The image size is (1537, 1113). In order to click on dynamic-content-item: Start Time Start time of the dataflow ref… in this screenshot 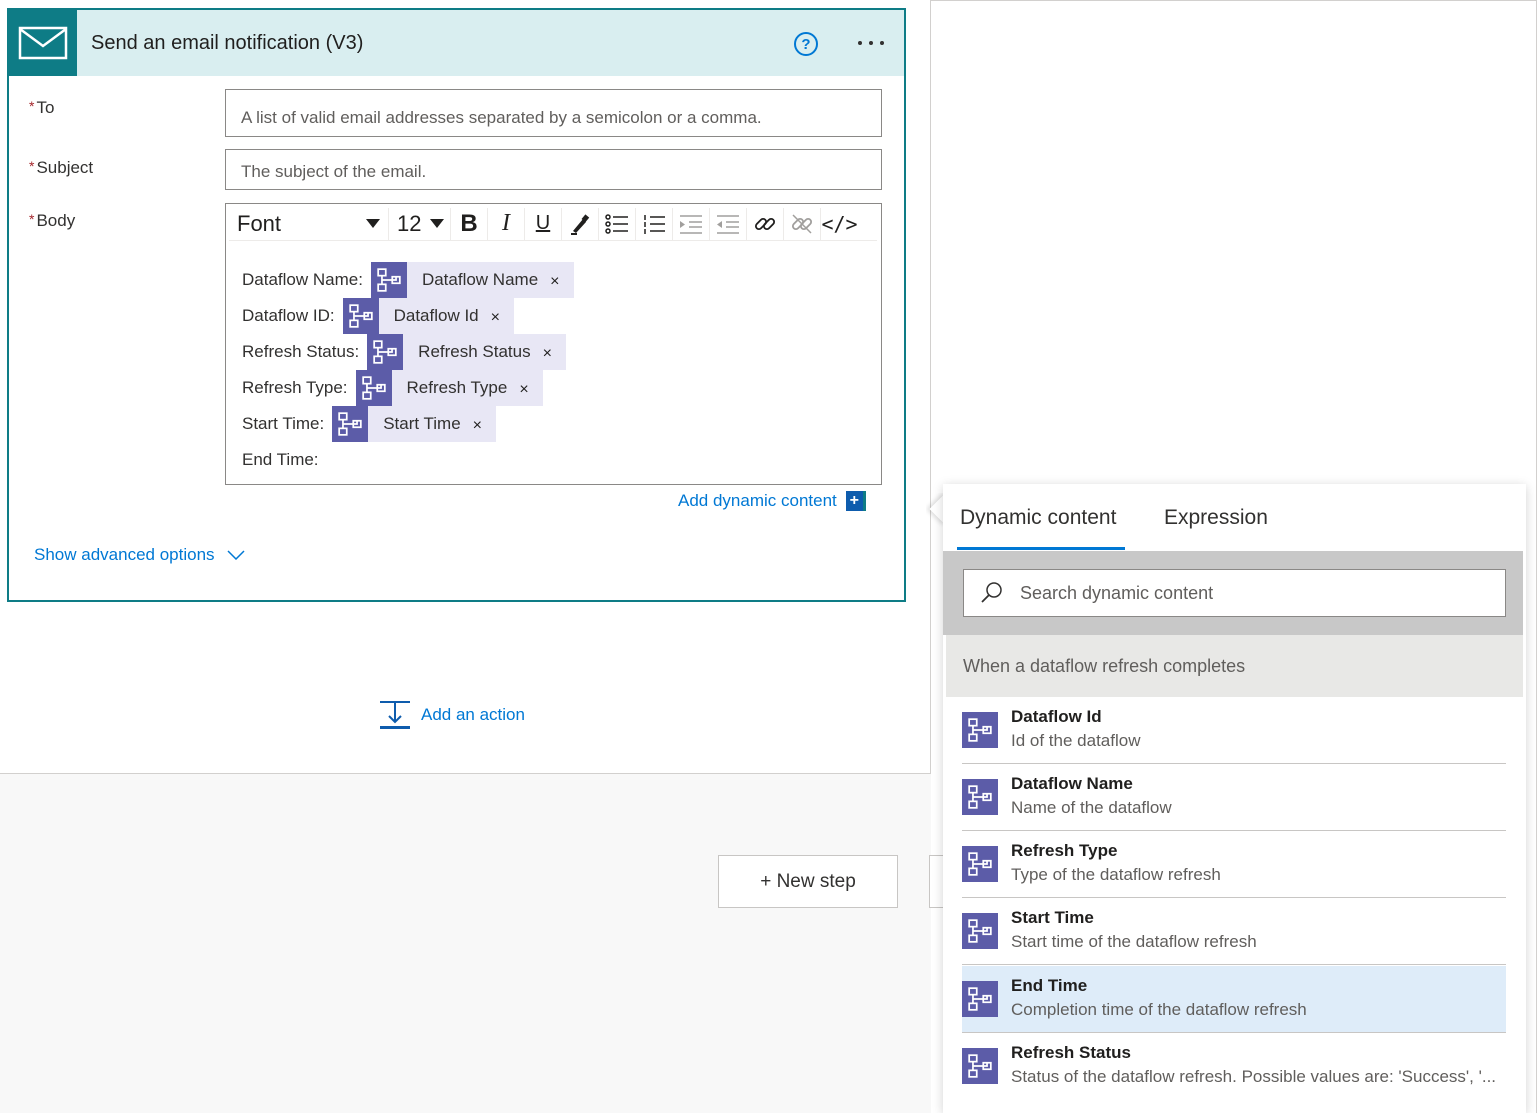, I will do `click(1234, 931)`.